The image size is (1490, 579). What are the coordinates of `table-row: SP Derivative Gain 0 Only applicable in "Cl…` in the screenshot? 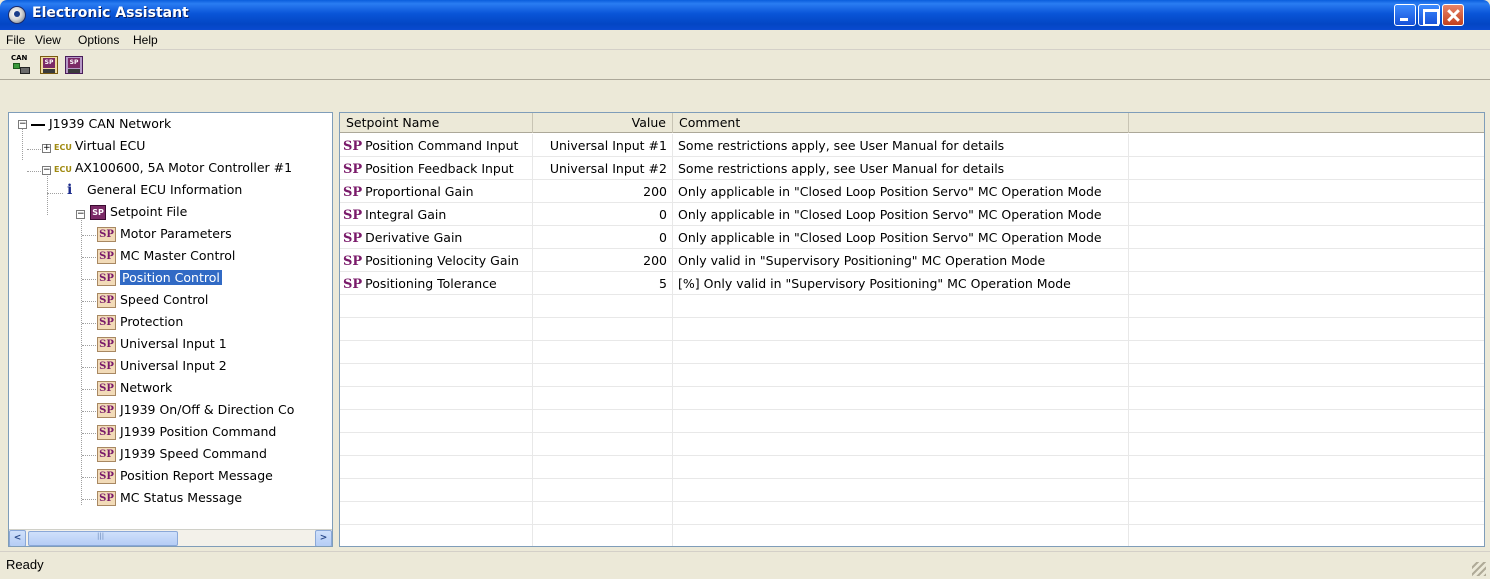 It's located at (912, 237).